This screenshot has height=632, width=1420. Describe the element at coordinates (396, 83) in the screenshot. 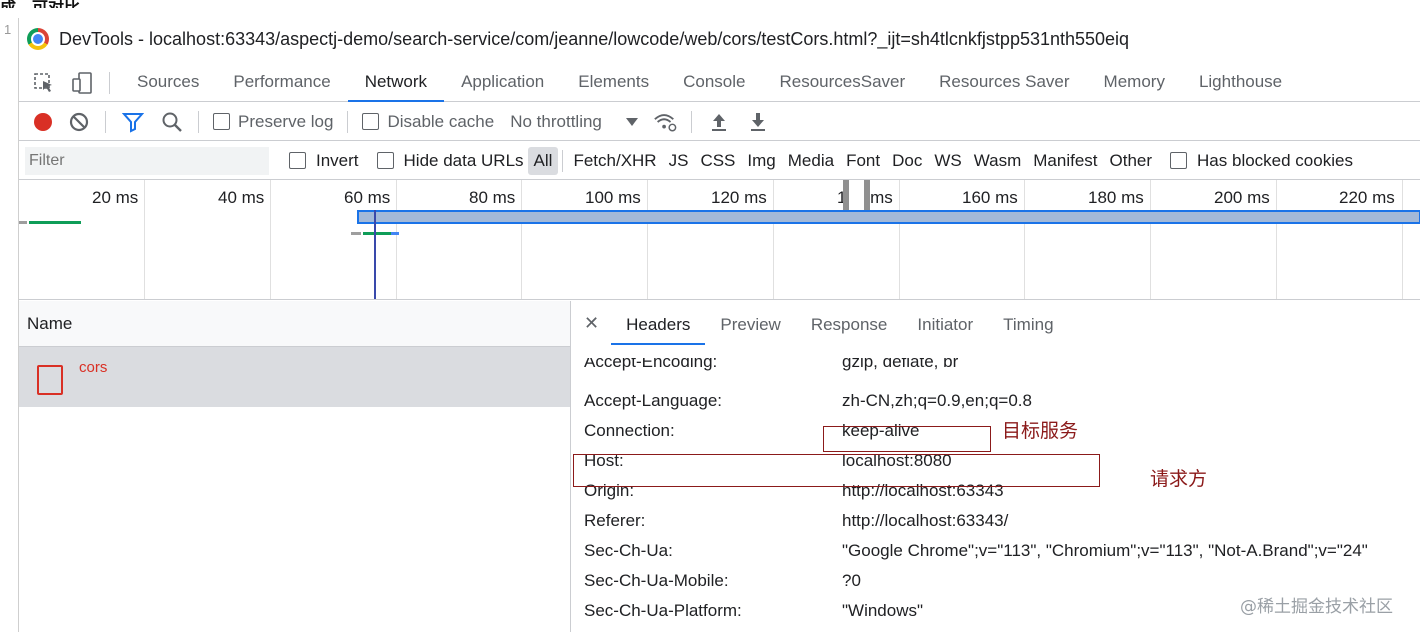

I see `tab-network: Network` at that location.